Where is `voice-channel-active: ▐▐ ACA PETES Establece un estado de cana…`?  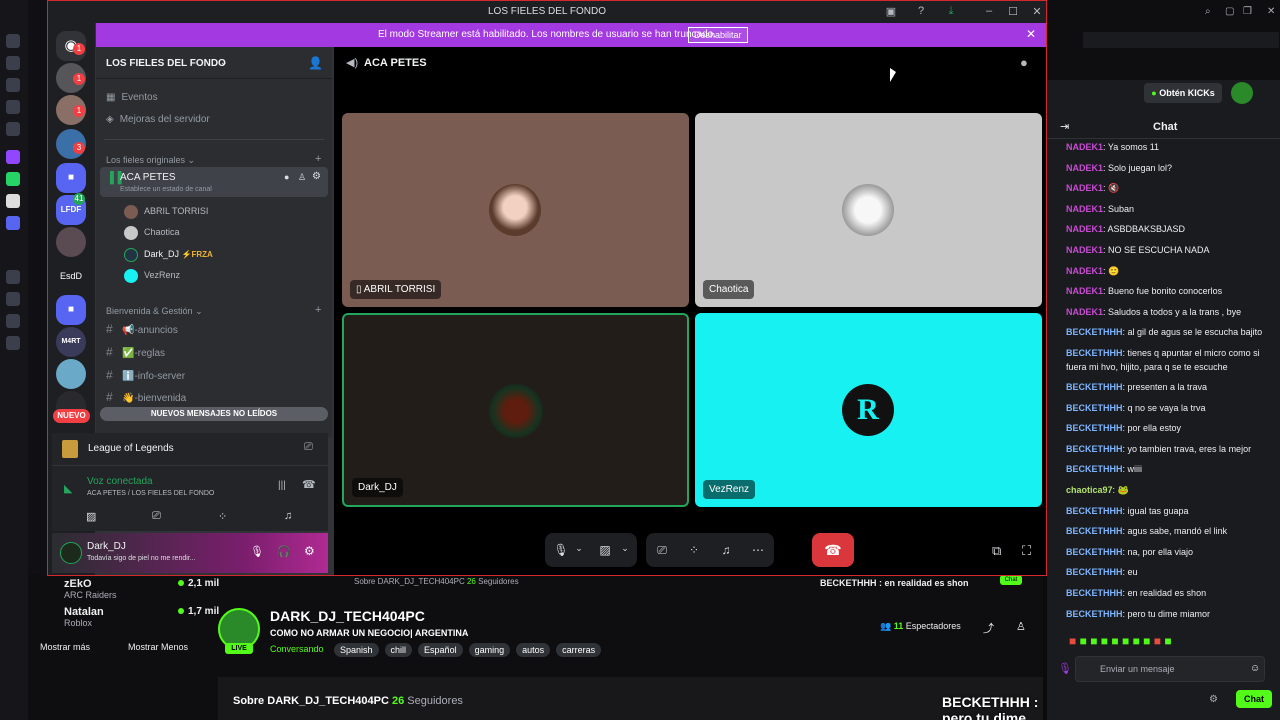 voice-channel-active: ▐▐ ACA PETES Establece un estado de cana… is located at coordinates (214, 182).